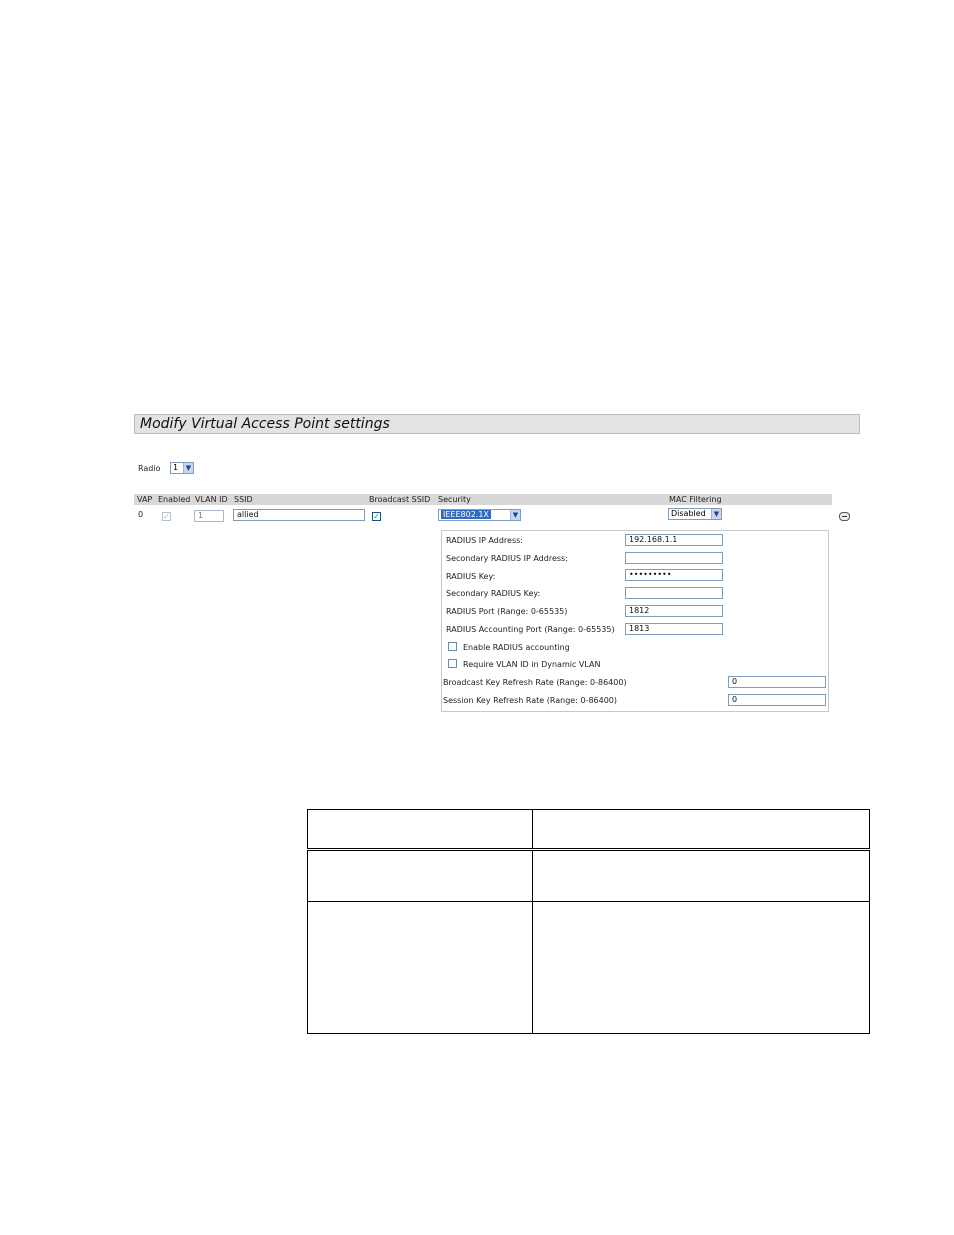 This screenshot has width=954, height=1235. Describe the element at coordinates (493, 593) in the screenshot. I see `secondary-radius-key-label: Secondary RADIUS Key:` at that location.